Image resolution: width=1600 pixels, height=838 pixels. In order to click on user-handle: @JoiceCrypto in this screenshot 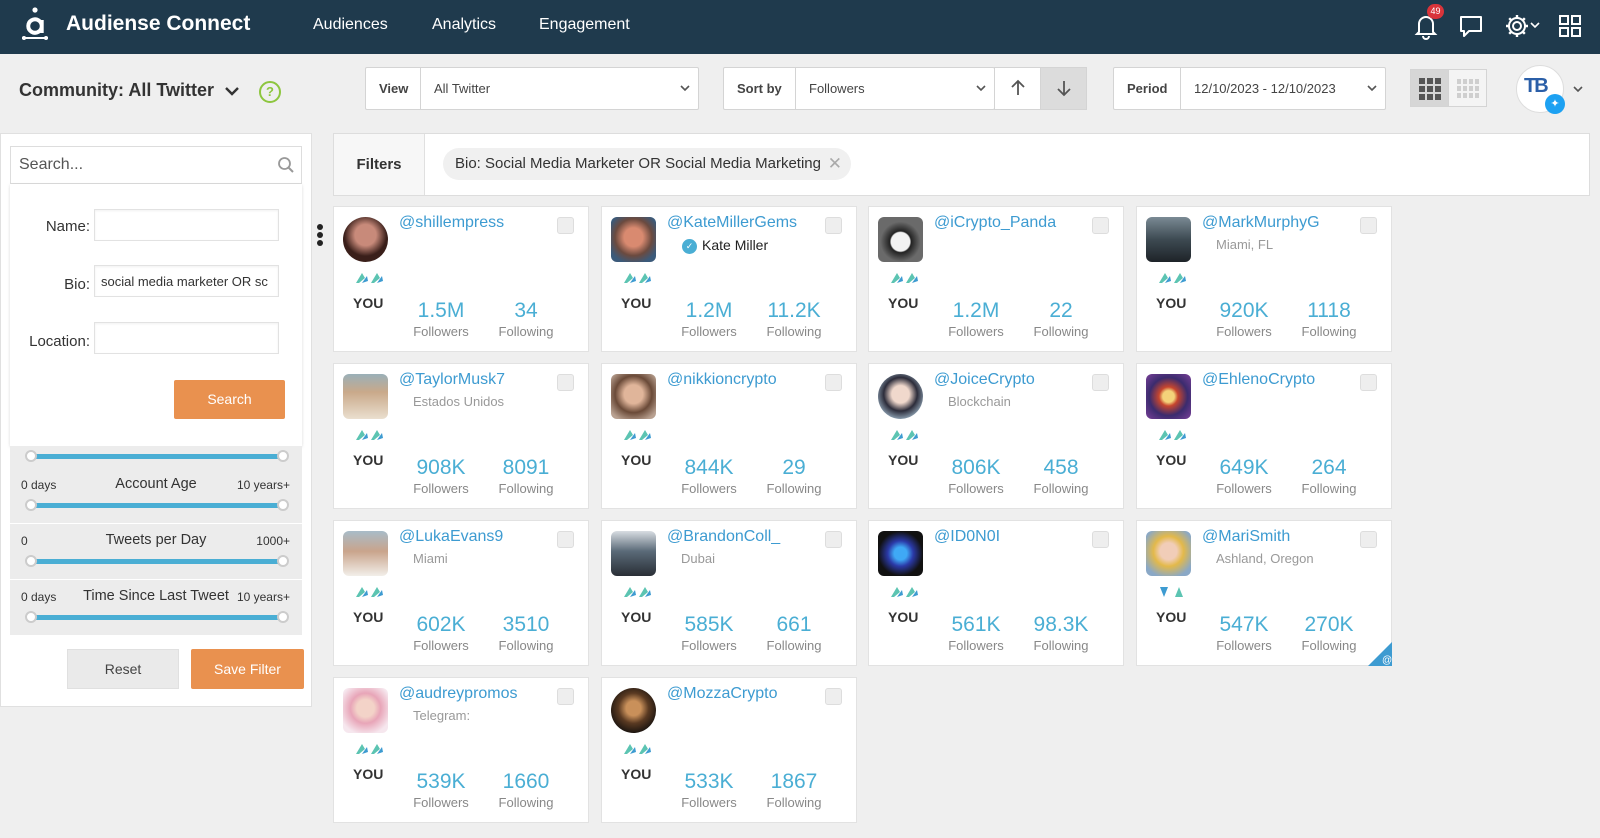, I will do `click(984, 380)`.